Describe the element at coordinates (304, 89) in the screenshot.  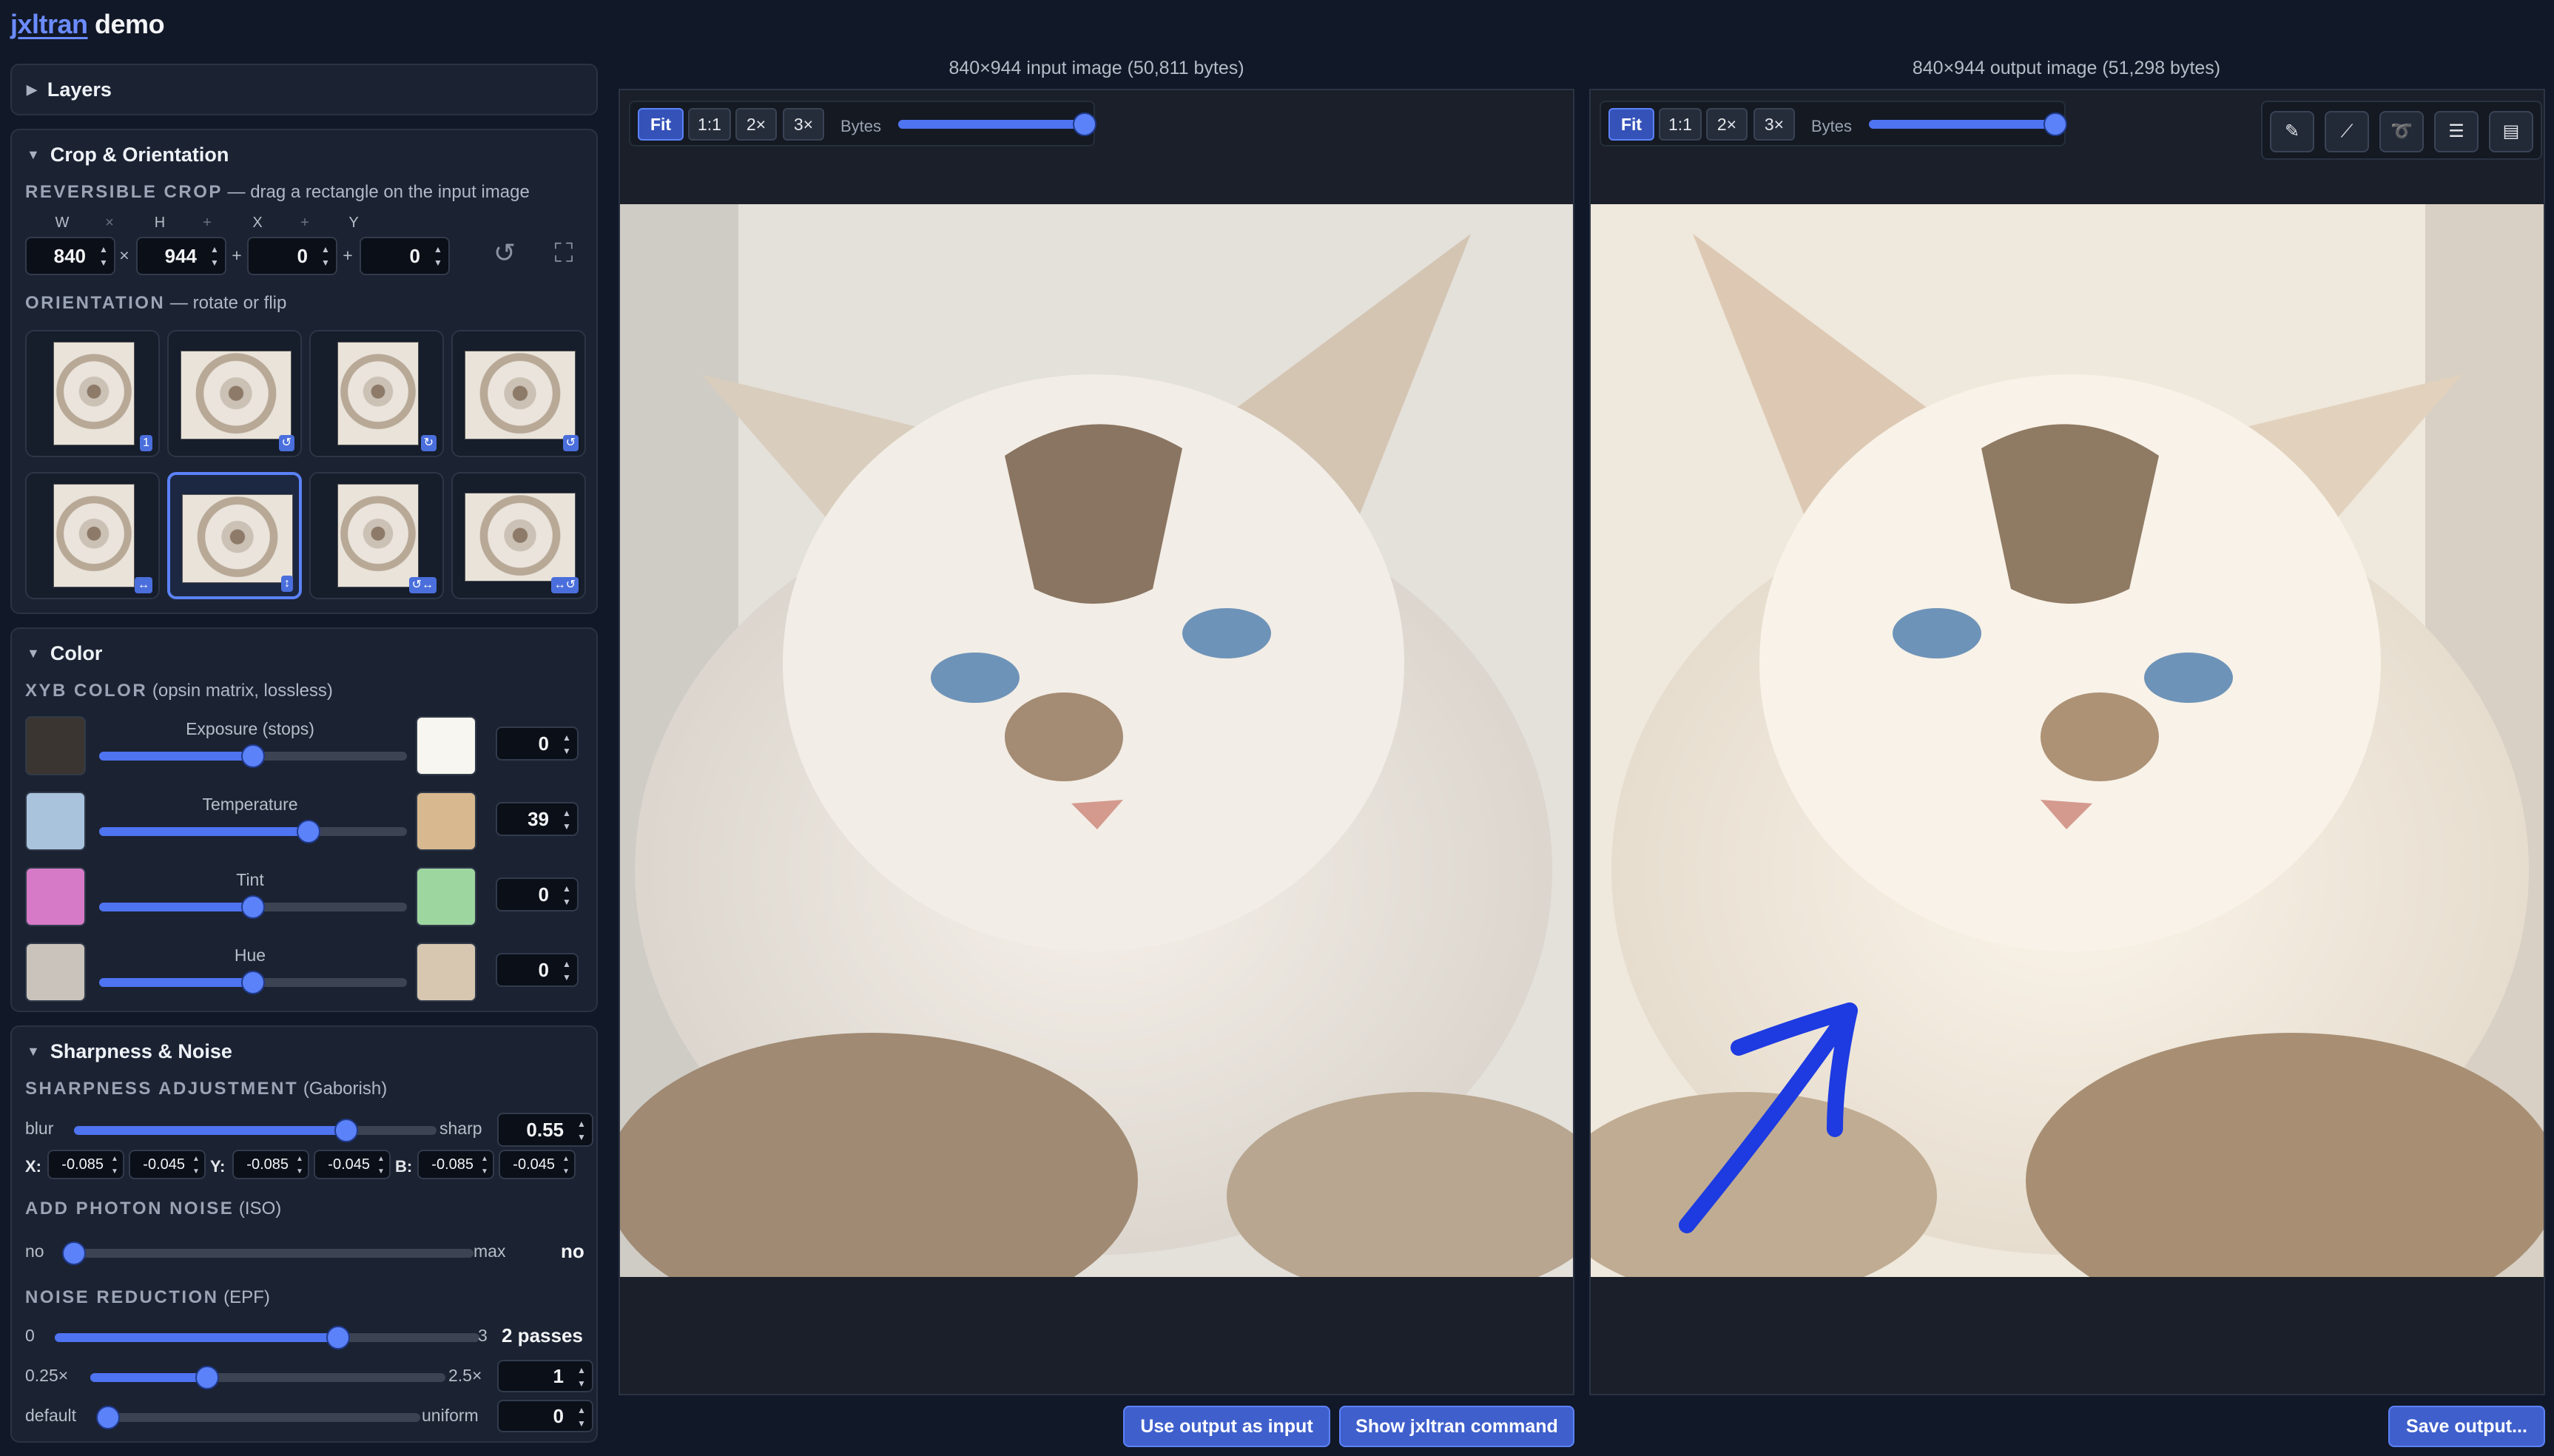
I see `layers-panel: ▶ Layers` at that location.